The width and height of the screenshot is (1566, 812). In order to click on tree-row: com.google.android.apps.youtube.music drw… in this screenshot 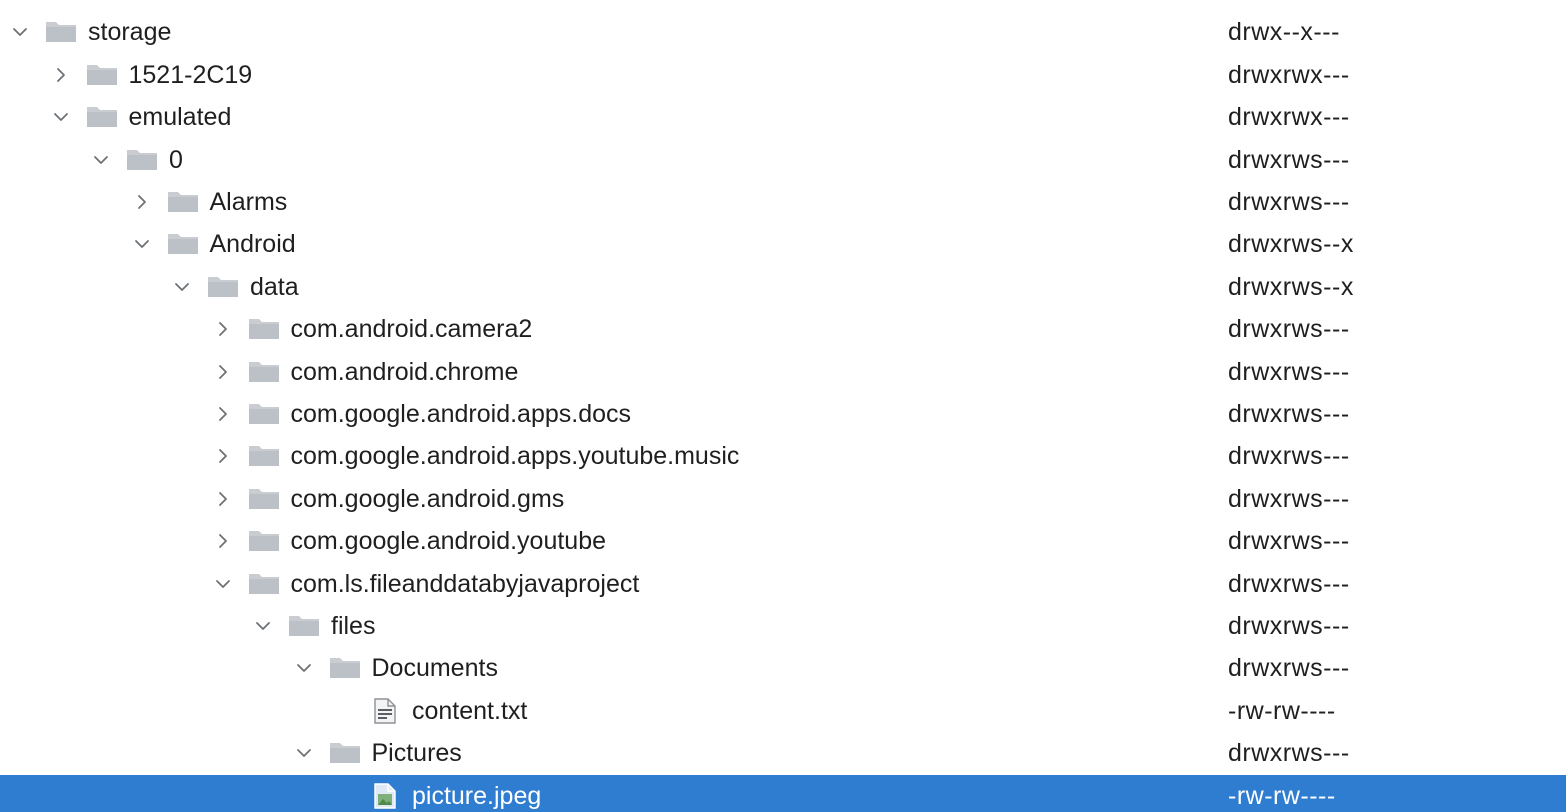, I will do `click(783, 456)`.